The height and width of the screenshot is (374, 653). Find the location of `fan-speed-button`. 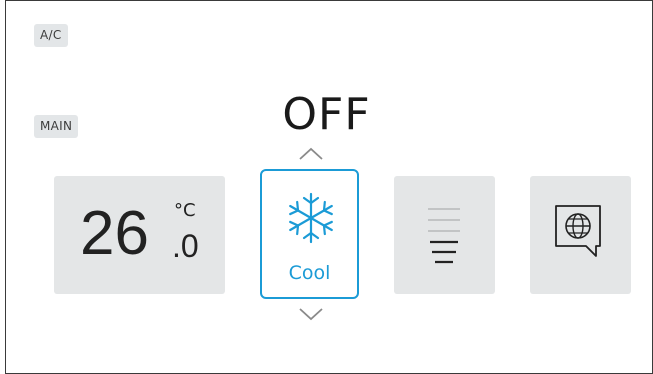

fan-speed-button is located at coordinates (444, 235).